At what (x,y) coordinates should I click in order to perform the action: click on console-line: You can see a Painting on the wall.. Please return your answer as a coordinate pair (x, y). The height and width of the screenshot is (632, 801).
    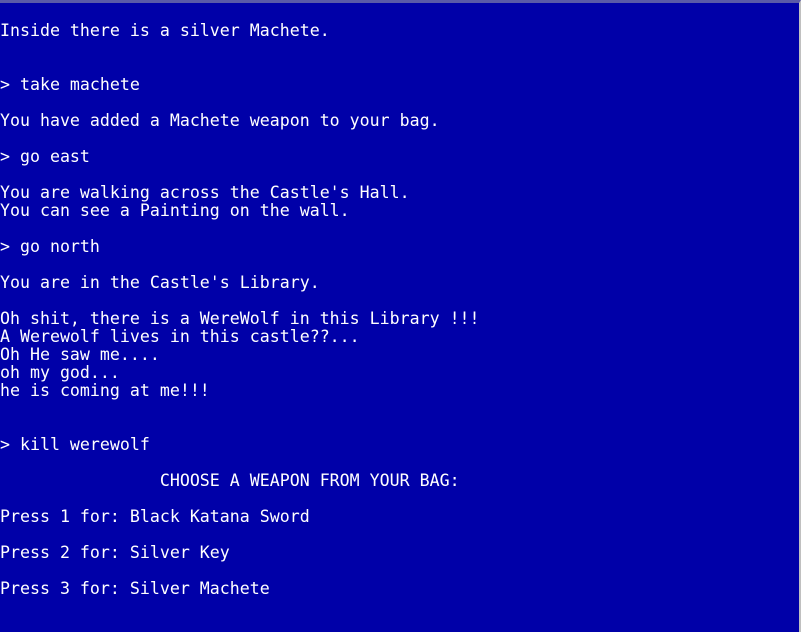
    Looking at the image, I should click on (175, 210).